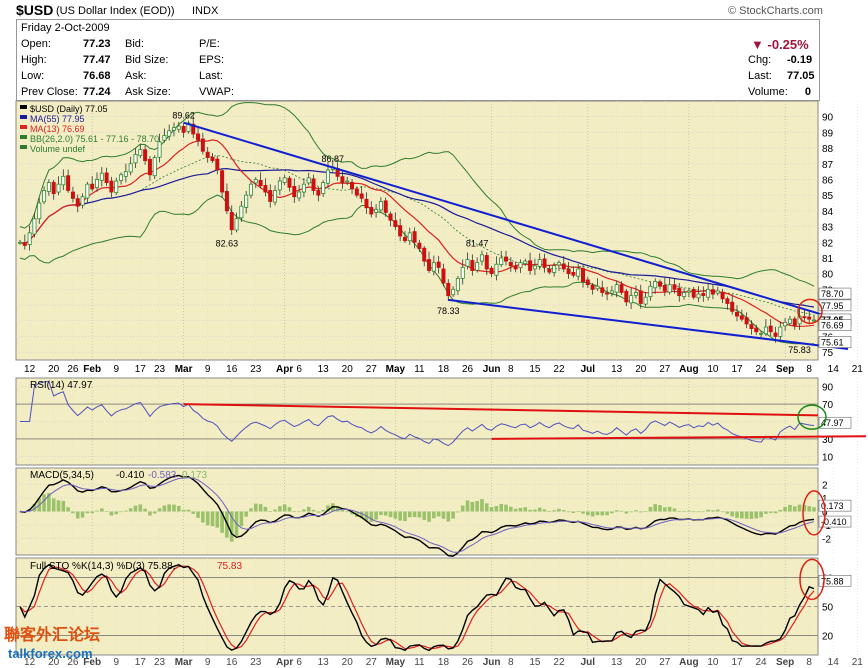 This screenshot has width=868, height=668. Describe the element at coordinates (52, 634) in the screenshot. I see `watermark-cn: 聯客外汇论坛` at that location.